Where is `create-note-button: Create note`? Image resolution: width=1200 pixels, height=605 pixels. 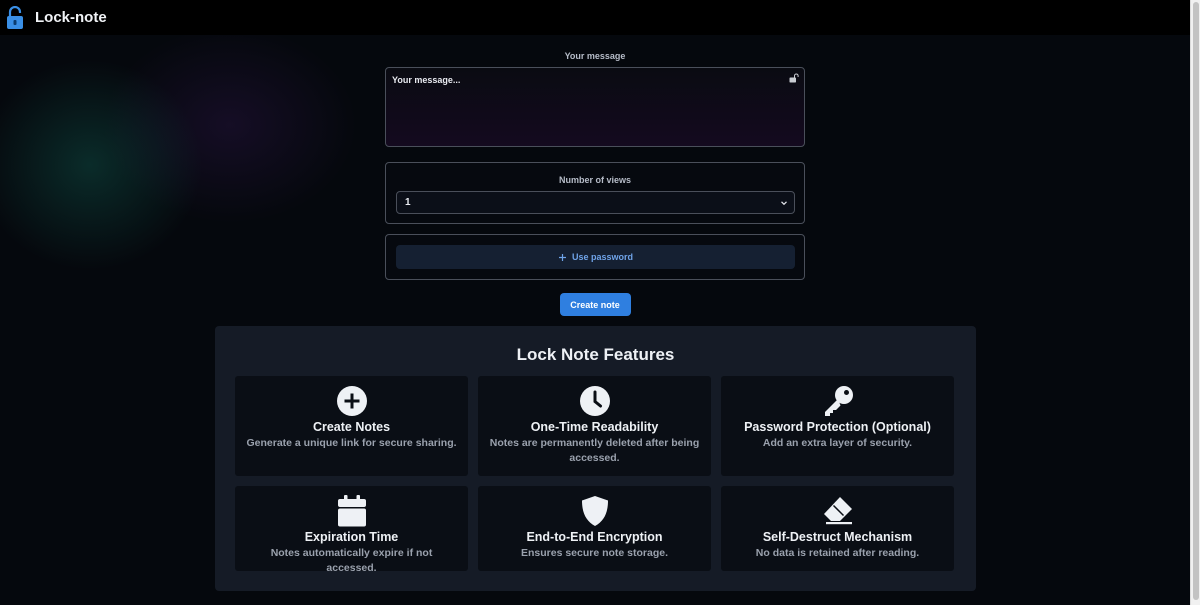
create-note-button: Create note is located at coordinates (595, 304).